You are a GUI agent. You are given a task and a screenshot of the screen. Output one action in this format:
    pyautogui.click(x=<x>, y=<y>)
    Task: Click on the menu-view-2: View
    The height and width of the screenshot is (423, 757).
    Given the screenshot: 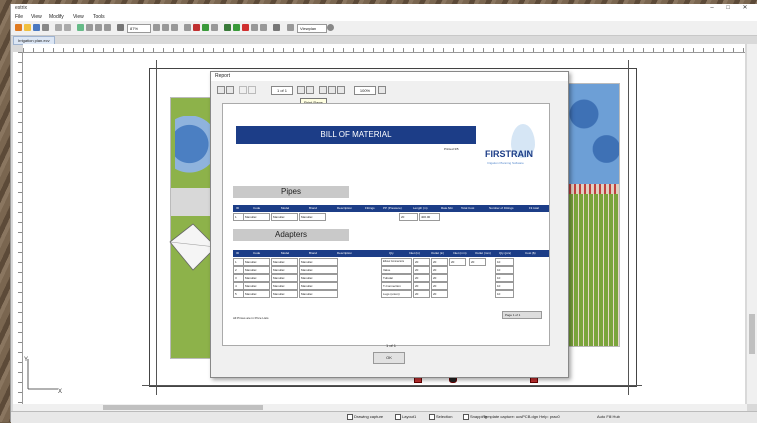 What is the action you would take?
    pyautogui.click(x=78, y=17)
    